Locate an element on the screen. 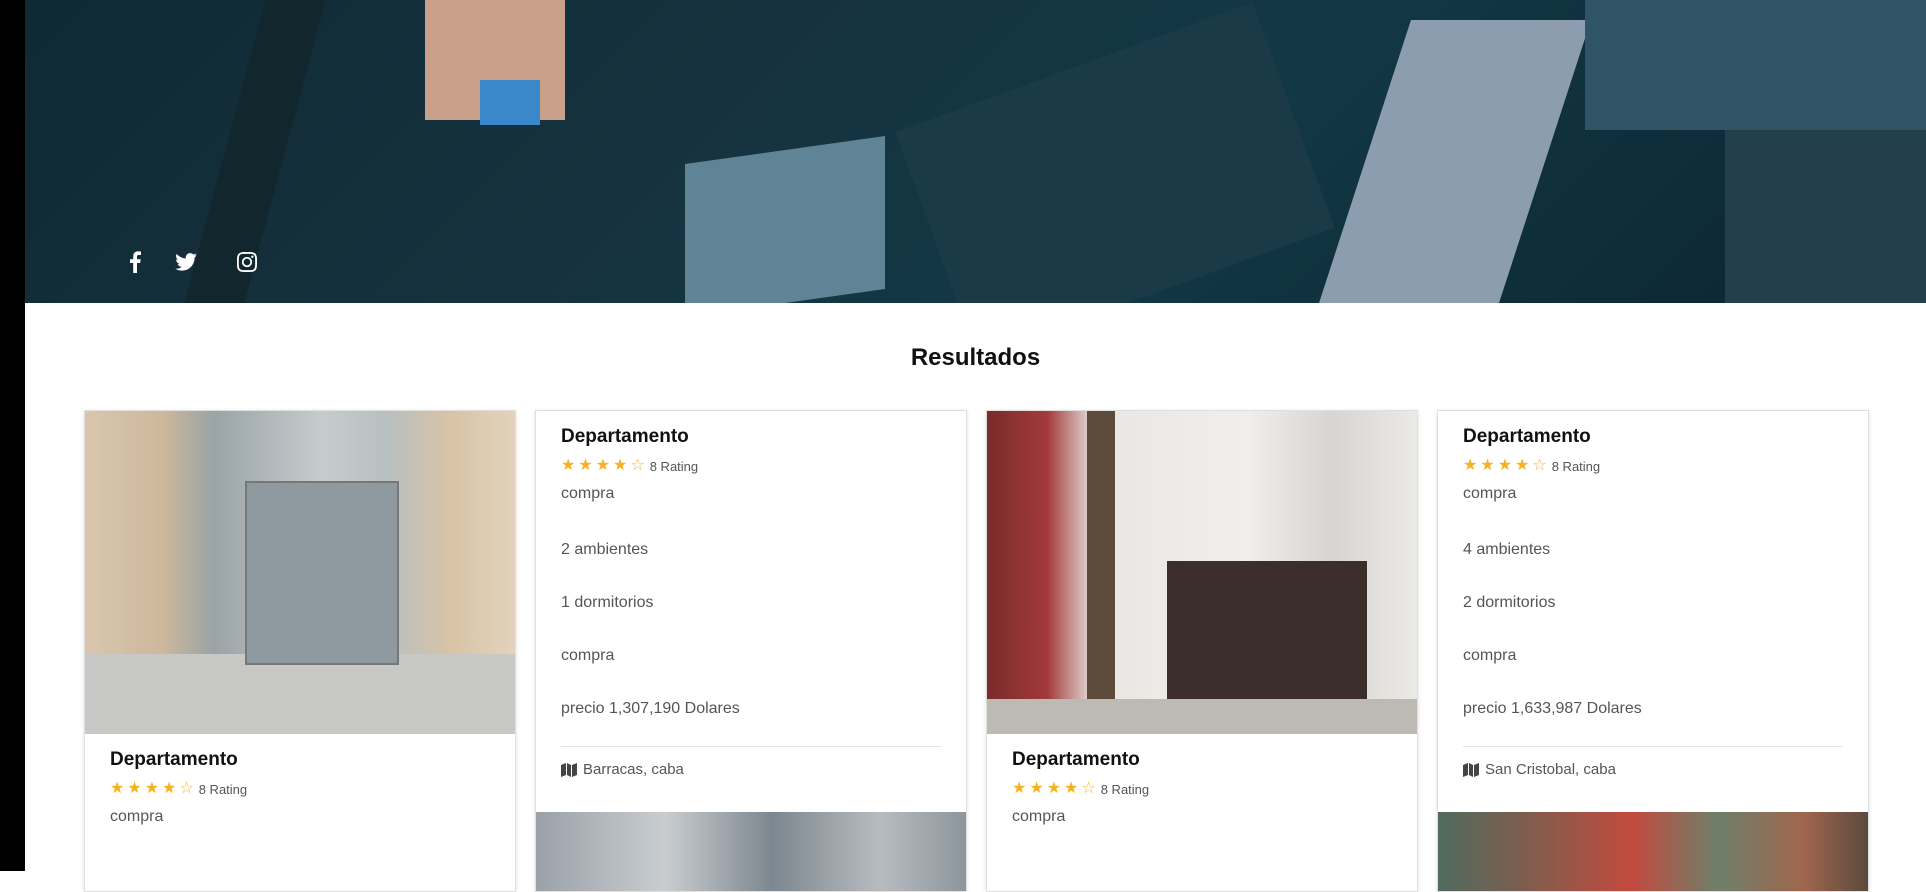 Image resolution: width=1926 pixels, height=892 pixels. instagram-icon is located at coordinates (247, 262).